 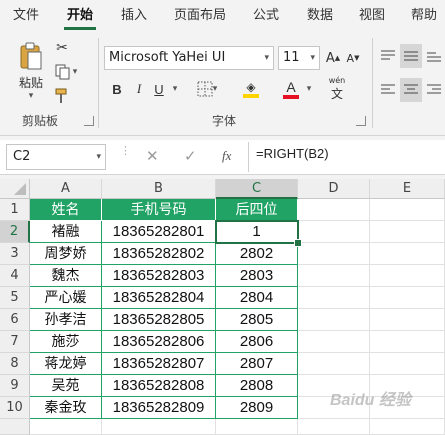 What do you see at coordinates (407, 342) in the screenshot?
I see `cell-e7` at bounding box center [407, 342].